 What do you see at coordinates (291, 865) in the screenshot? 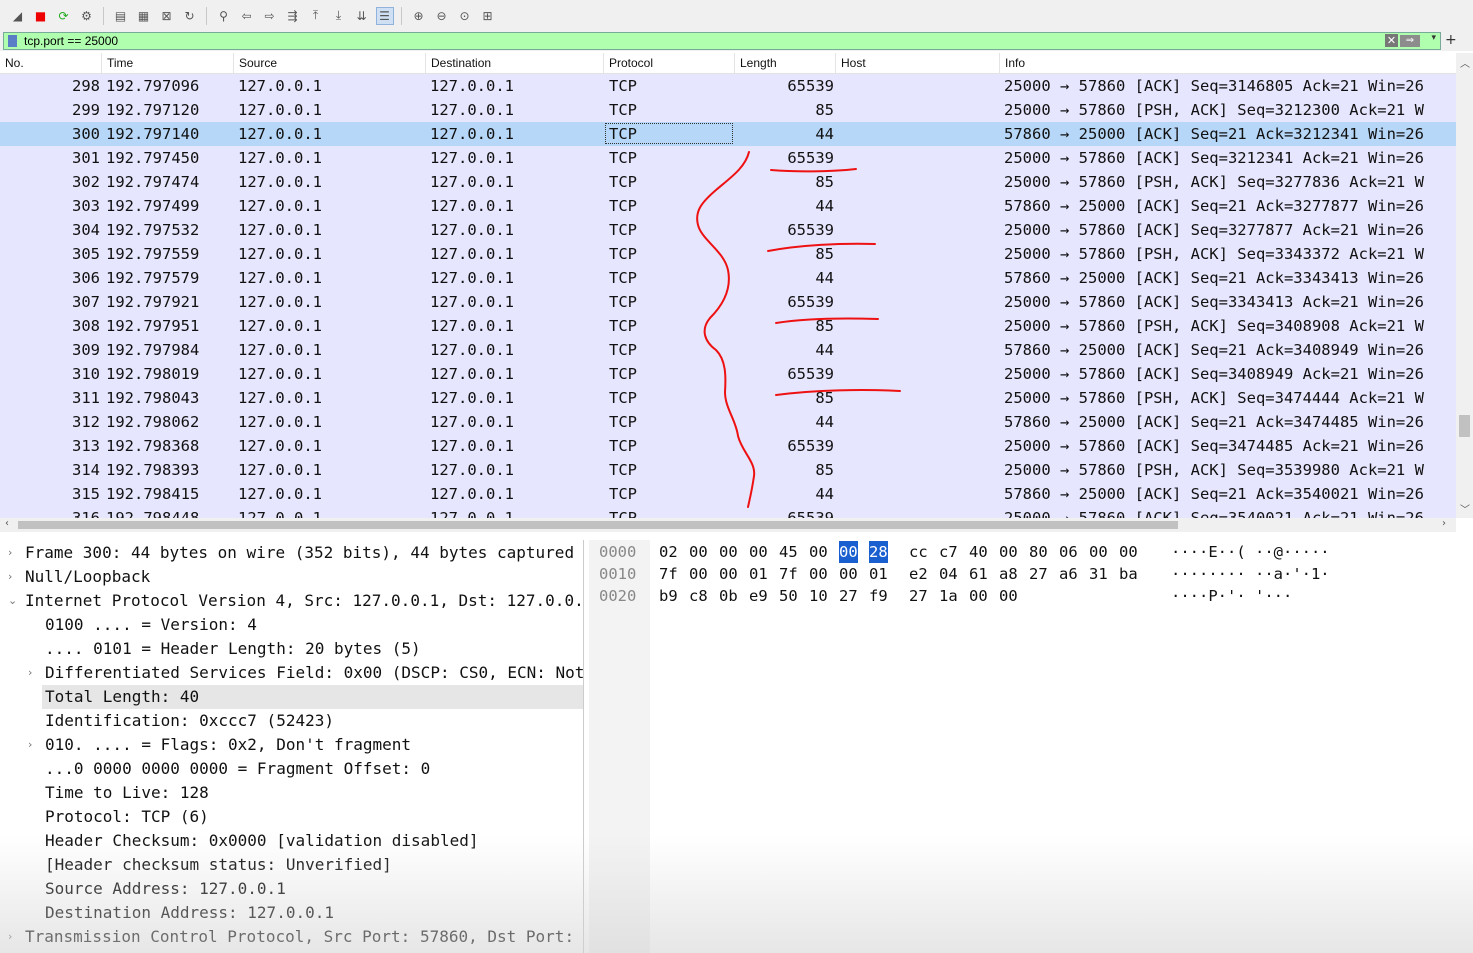
I see `detail-item: [Header checksum status: Unverified]` at bounding box center [291, 865].